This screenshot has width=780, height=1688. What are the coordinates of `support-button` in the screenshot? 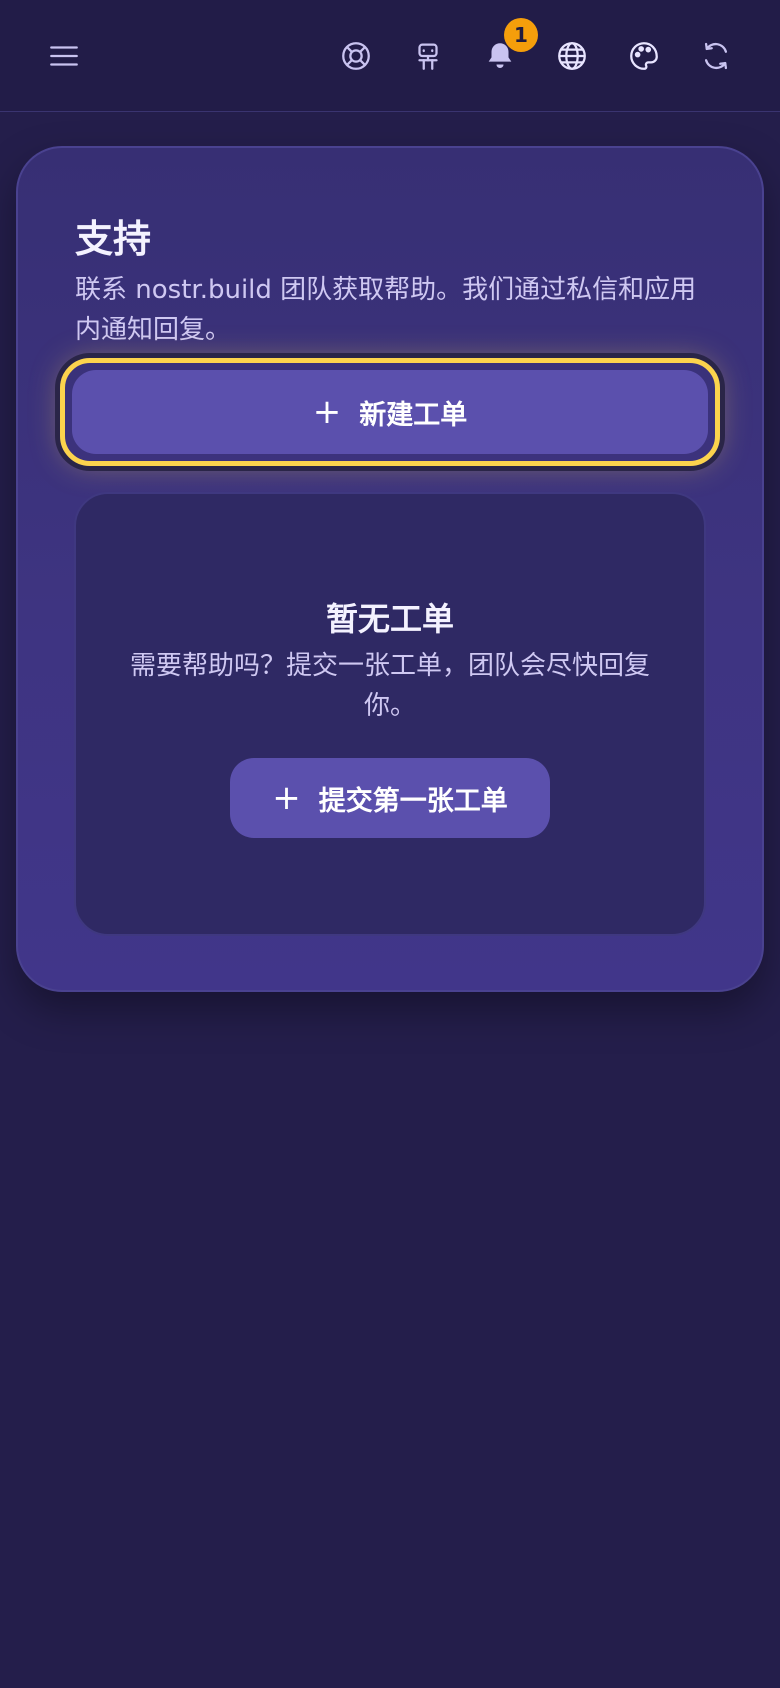 It's located at (356, 56).